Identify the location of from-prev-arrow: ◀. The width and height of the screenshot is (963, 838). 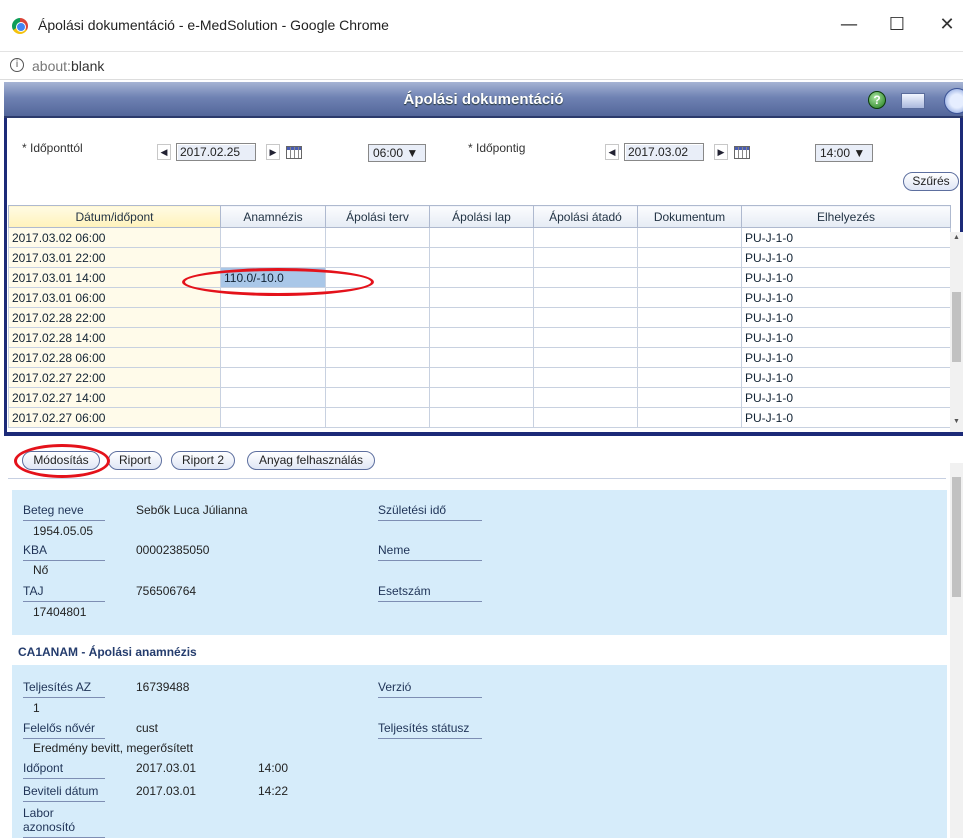
(164, 152).